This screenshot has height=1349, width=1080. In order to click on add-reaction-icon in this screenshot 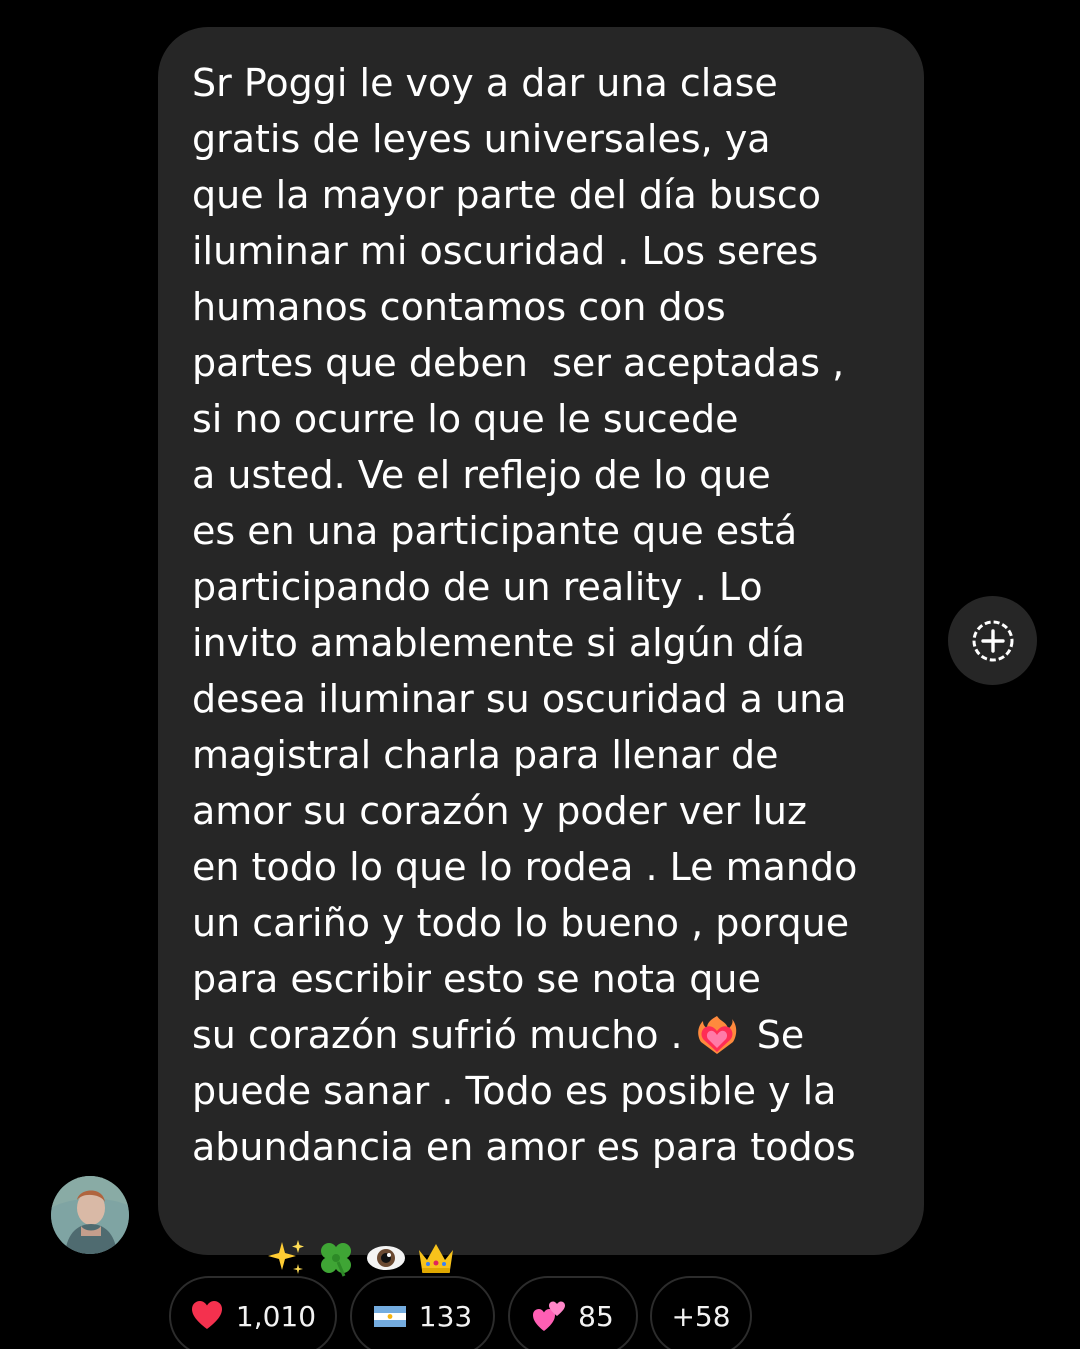, I will do `click(992, 640)`.